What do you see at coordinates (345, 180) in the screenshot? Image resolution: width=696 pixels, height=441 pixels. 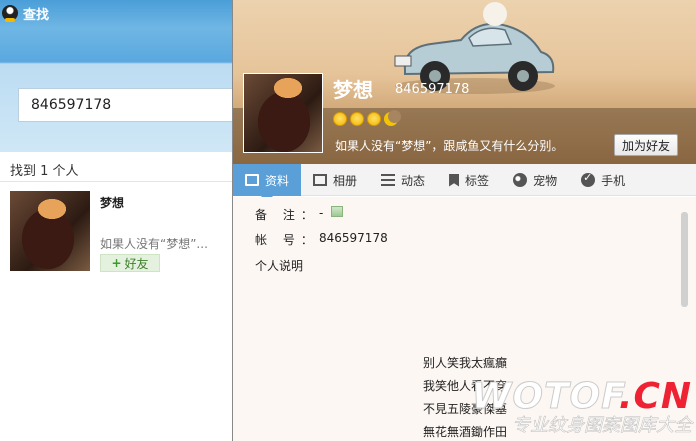 I see `tab-label: 相册` at bounding box center [345, 180].